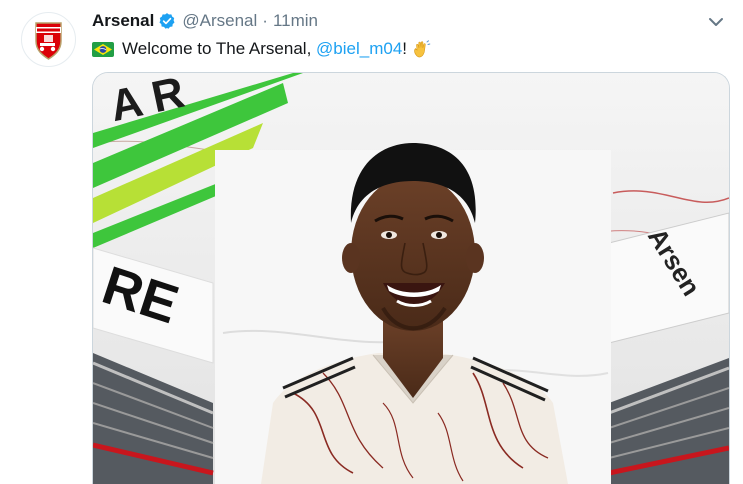  Describe the element at coordinates (167, 21) in the screenshot. I see `verified-badge-icon` at that location.